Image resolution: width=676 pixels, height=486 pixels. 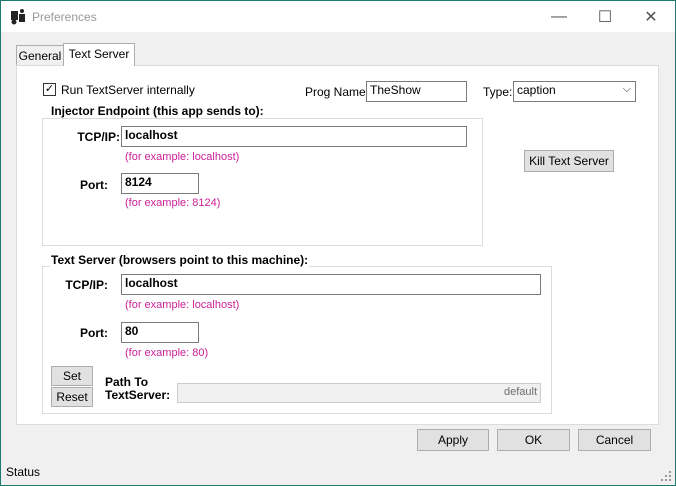 What do you see at coordinates (338, 16) in the screenshot?
I see `title-bar: Preferences — ☐ ✕` at bounding box center [338, 16].